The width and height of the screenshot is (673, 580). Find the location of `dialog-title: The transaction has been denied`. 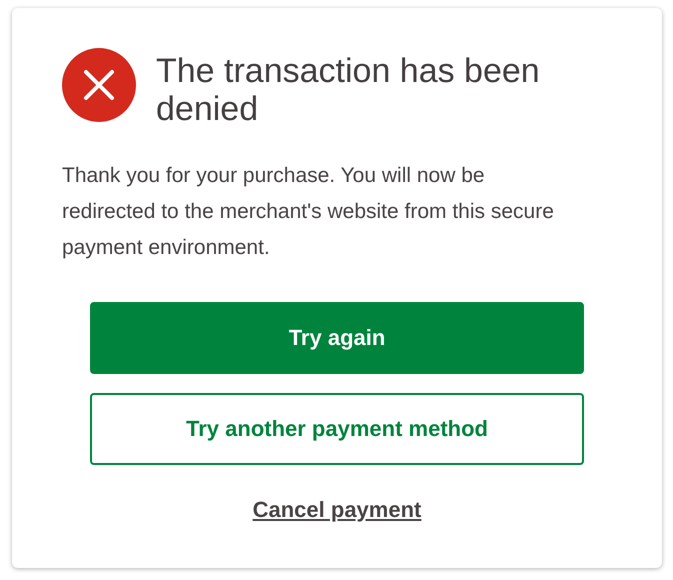

dialog-title: The transaction has been denied is located at coordinates (348, 90).